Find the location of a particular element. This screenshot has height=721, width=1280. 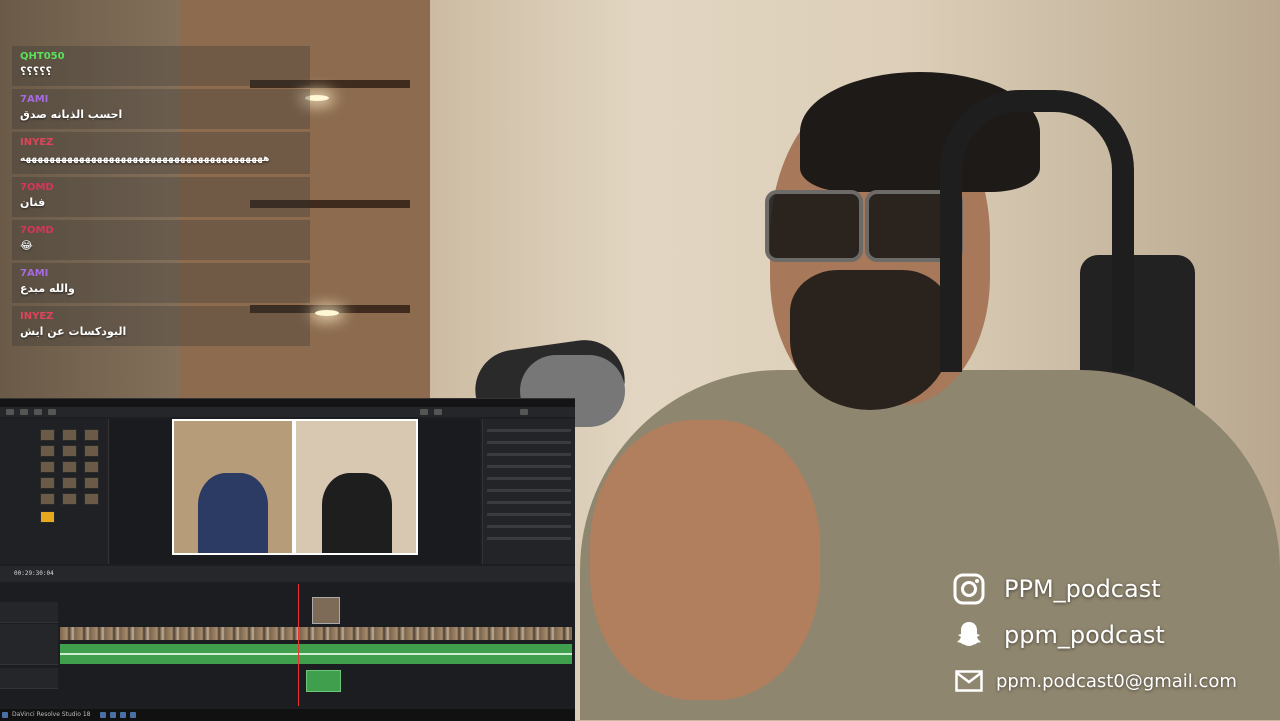

chat-message: 7OMD فنان is located at coordinates (161, 197).